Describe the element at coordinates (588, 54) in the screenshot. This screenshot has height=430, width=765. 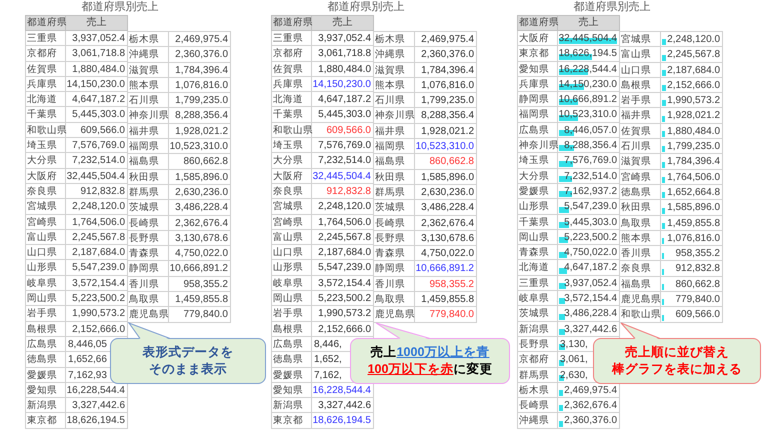
I see `table-cell-text: 18,626,194.5` at that location.